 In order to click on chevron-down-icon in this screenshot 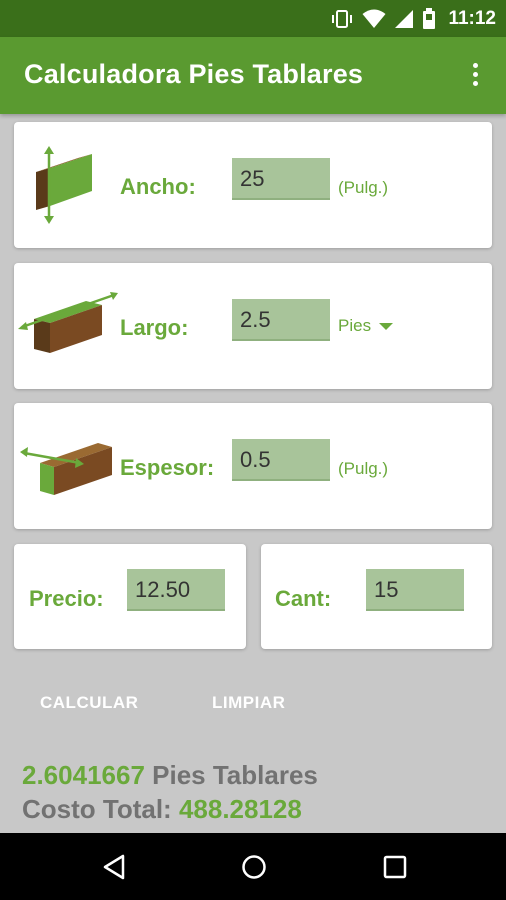, I will do `click(386, 326)`.